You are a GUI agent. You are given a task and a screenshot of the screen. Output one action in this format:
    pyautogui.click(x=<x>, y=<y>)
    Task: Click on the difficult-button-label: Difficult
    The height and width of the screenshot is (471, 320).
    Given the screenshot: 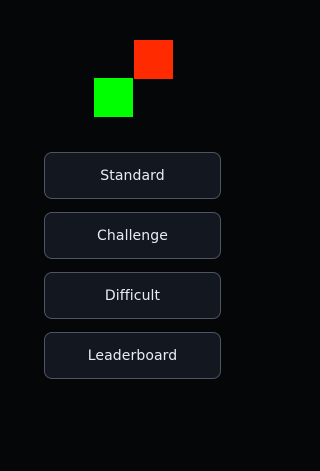 What is the action you would take?
    pyautogui.click(x=132, y=295)
    